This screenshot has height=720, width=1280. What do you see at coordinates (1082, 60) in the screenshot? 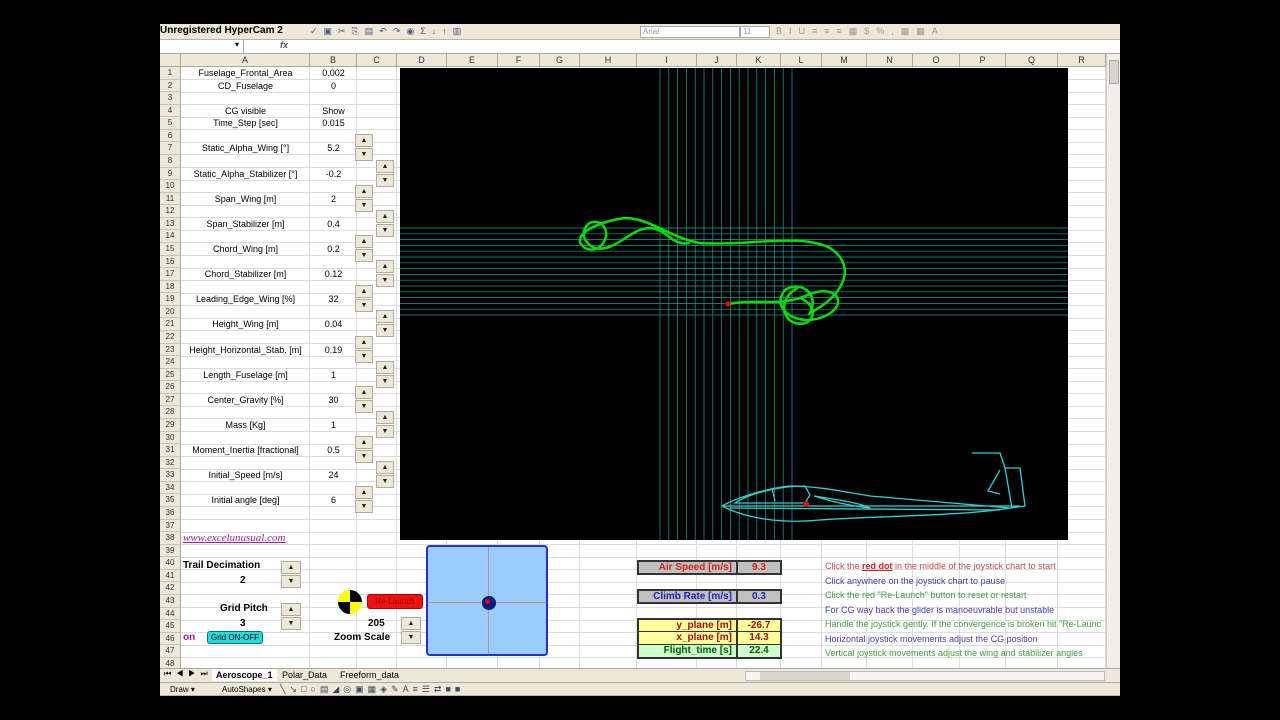
I see `column-header-R: R` at bounding box center [1082, 60].